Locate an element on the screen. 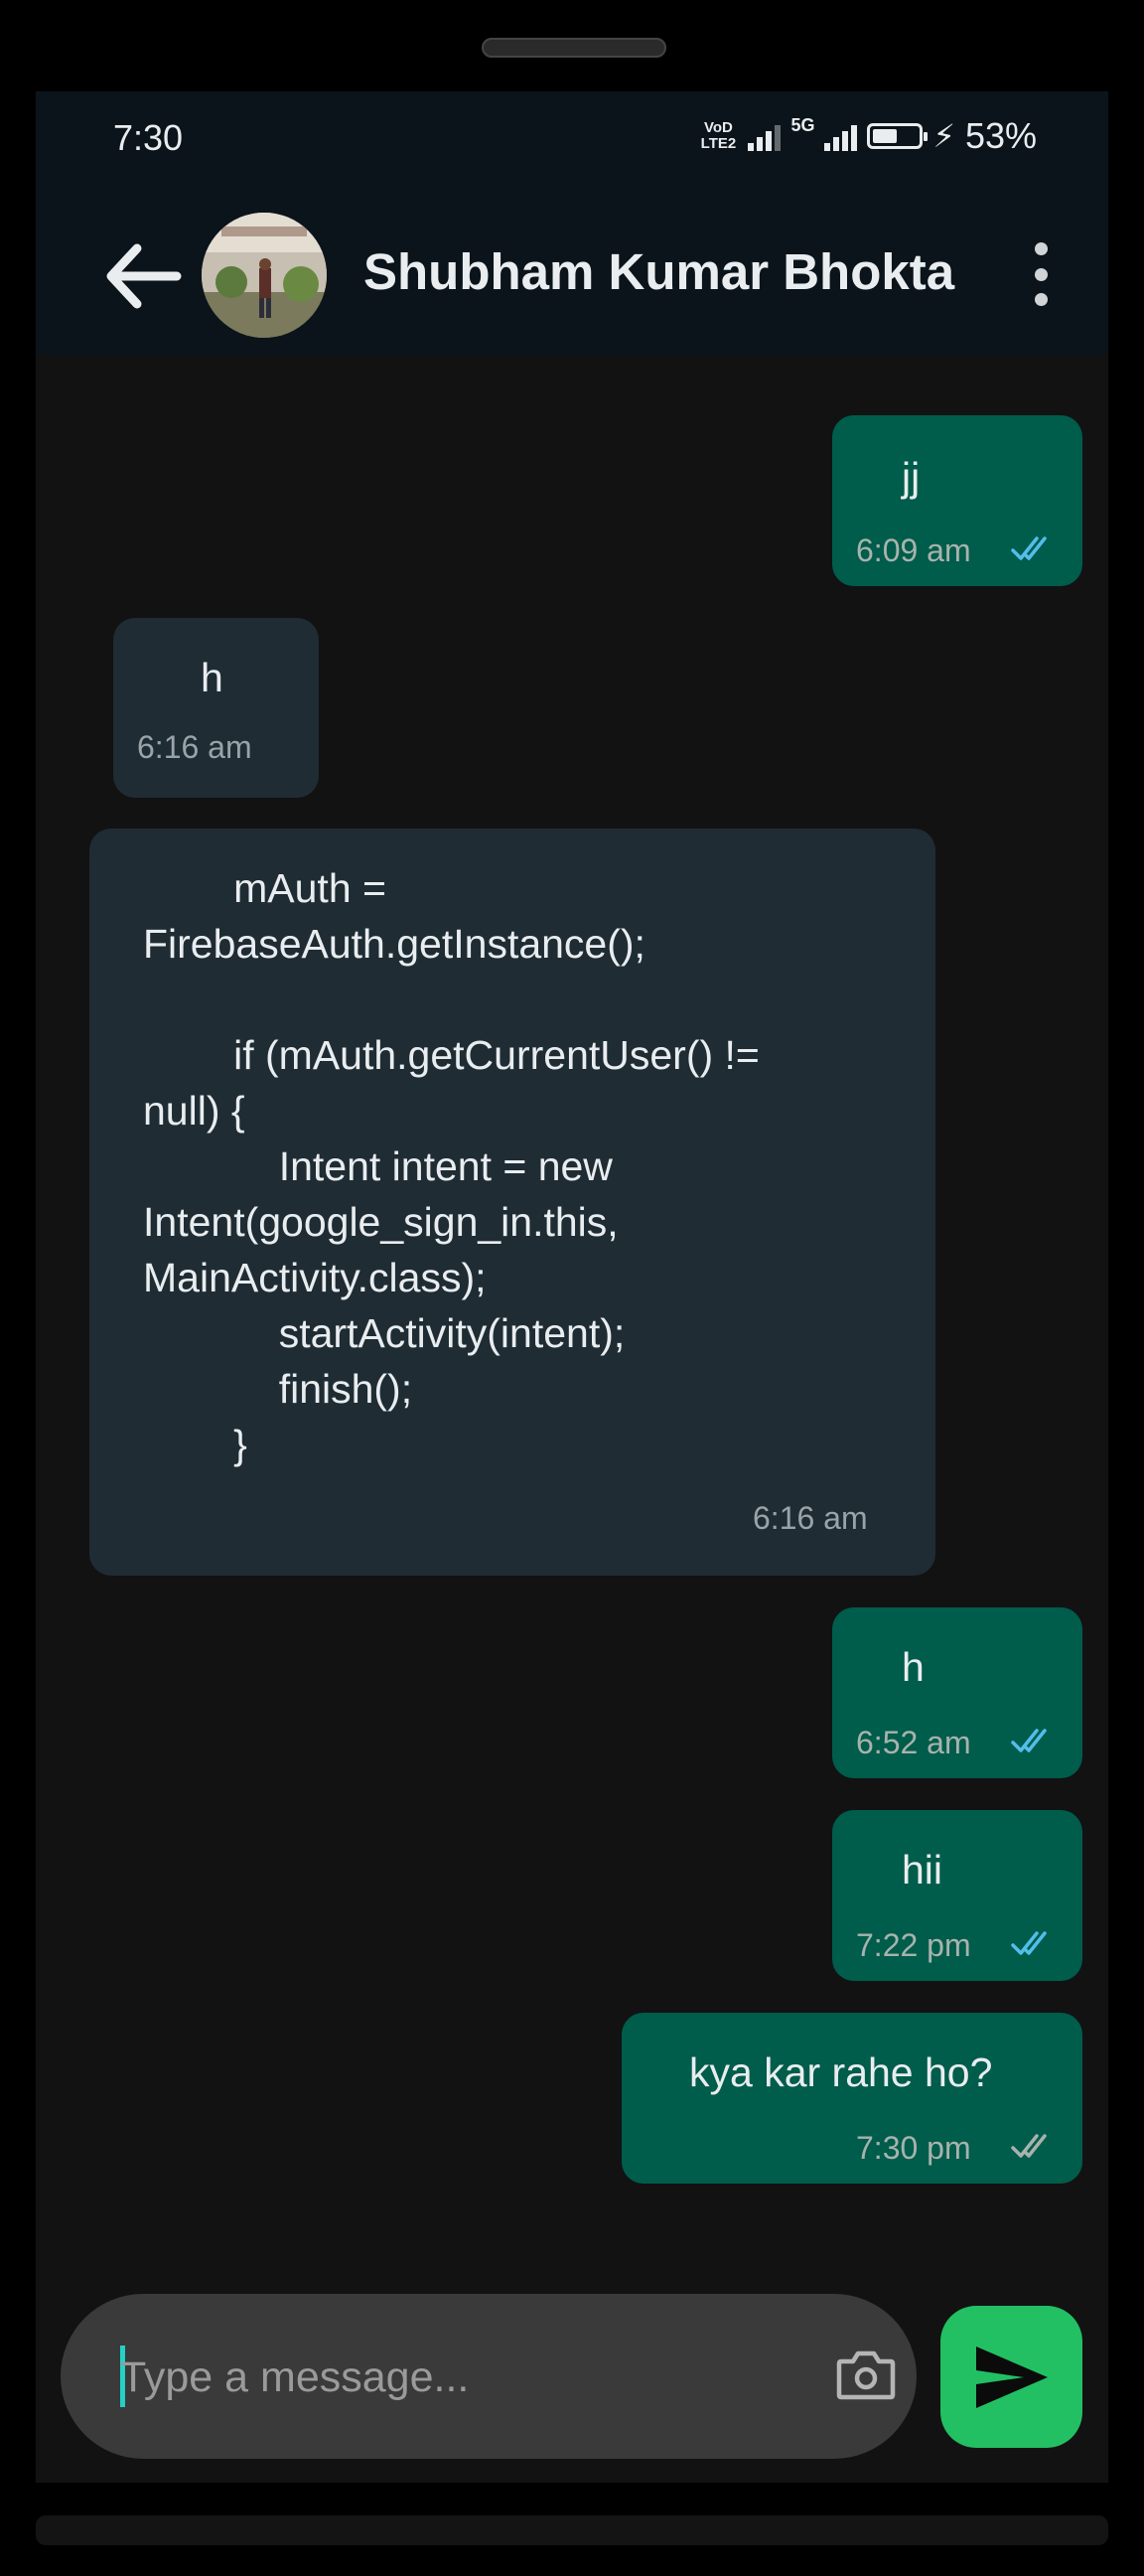 Image resolution: width=1144 pixels, height=2576 pixels. avatar is located at coordinates (265, 276).